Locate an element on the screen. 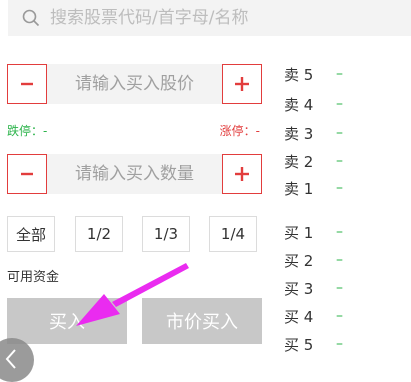  ask-3-row: 卖 3 – is located at coordinates (313, 133).